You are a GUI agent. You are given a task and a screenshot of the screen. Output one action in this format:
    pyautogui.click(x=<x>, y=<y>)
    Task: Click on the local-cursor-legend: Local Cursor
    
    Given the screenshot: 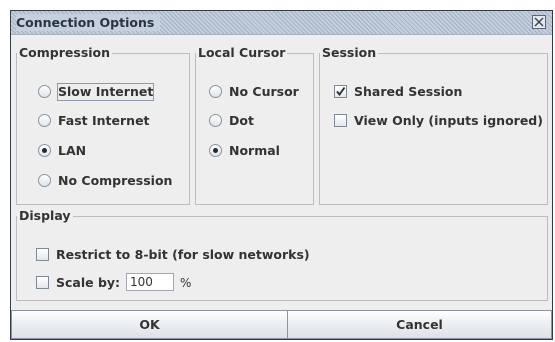 What is the action you would take?
    pyautogui.click(x=242, y=52)
    